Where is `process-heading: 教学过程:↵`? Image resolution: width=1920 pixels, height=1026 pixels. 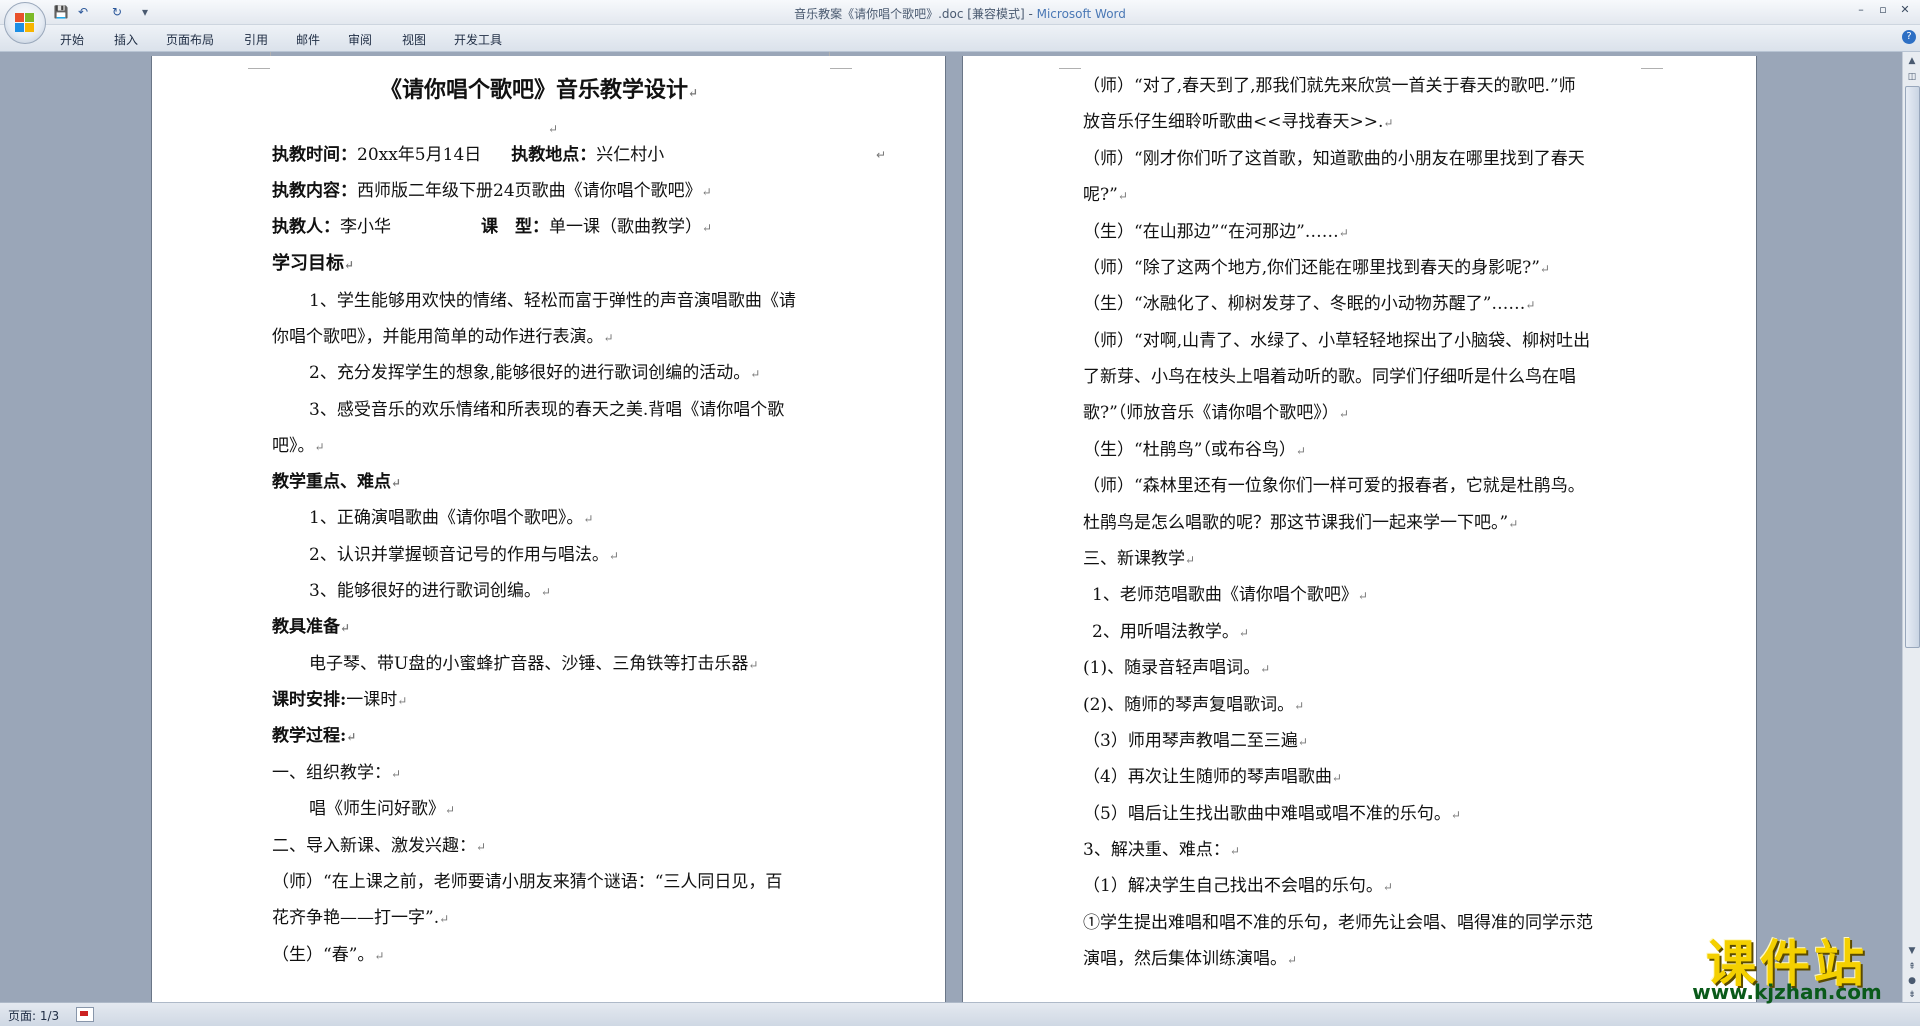 process-heading: 教学过程:↵ is located at coordinates (314, 736).